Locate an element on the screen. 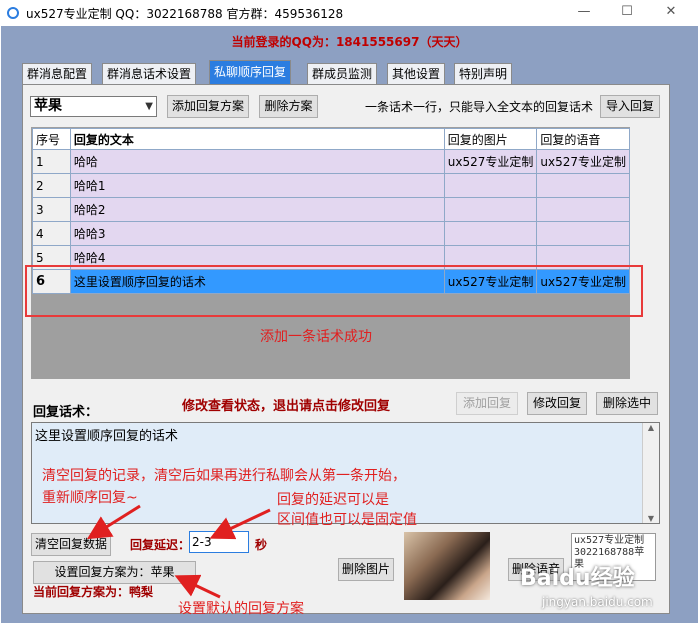  arrow-default is located at coordinates (197, 586).